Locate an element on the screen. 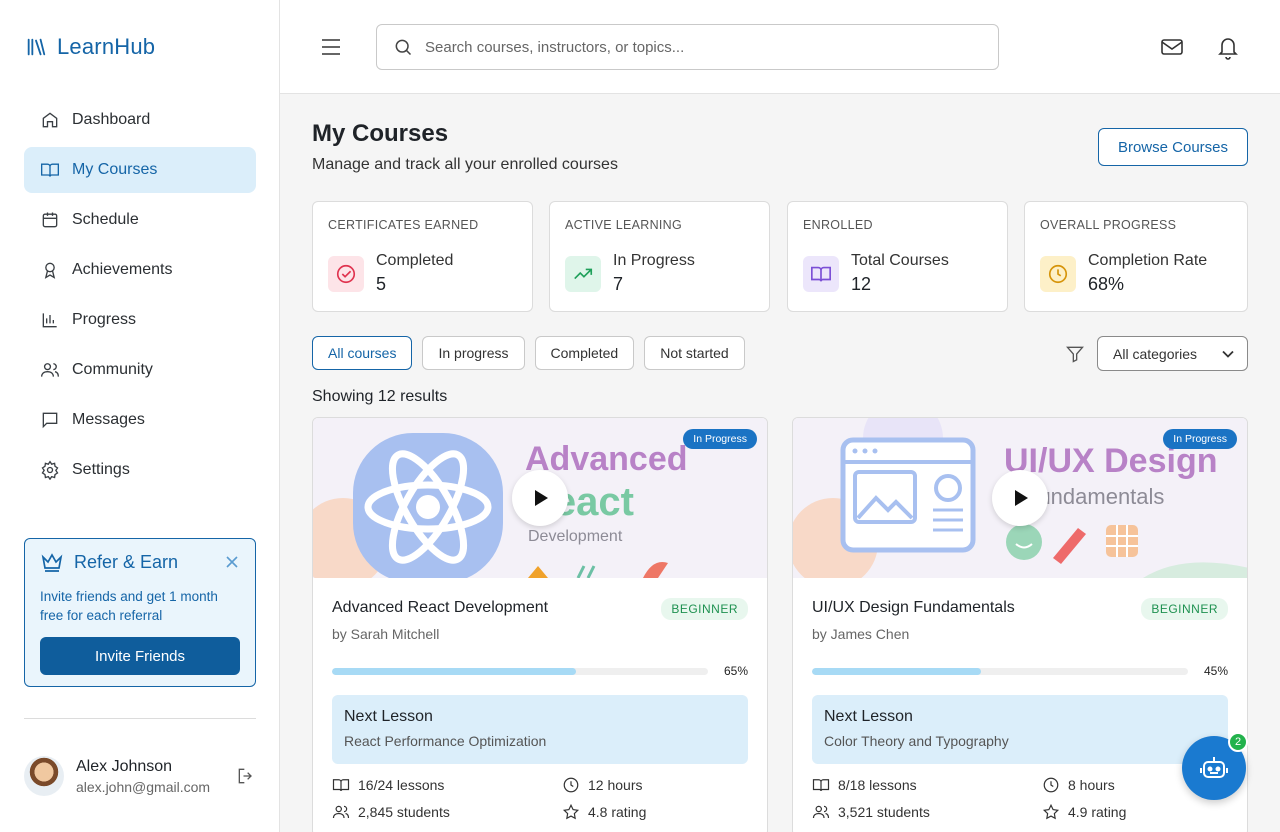  trending-up-icon is located at coordinates (583, 273).